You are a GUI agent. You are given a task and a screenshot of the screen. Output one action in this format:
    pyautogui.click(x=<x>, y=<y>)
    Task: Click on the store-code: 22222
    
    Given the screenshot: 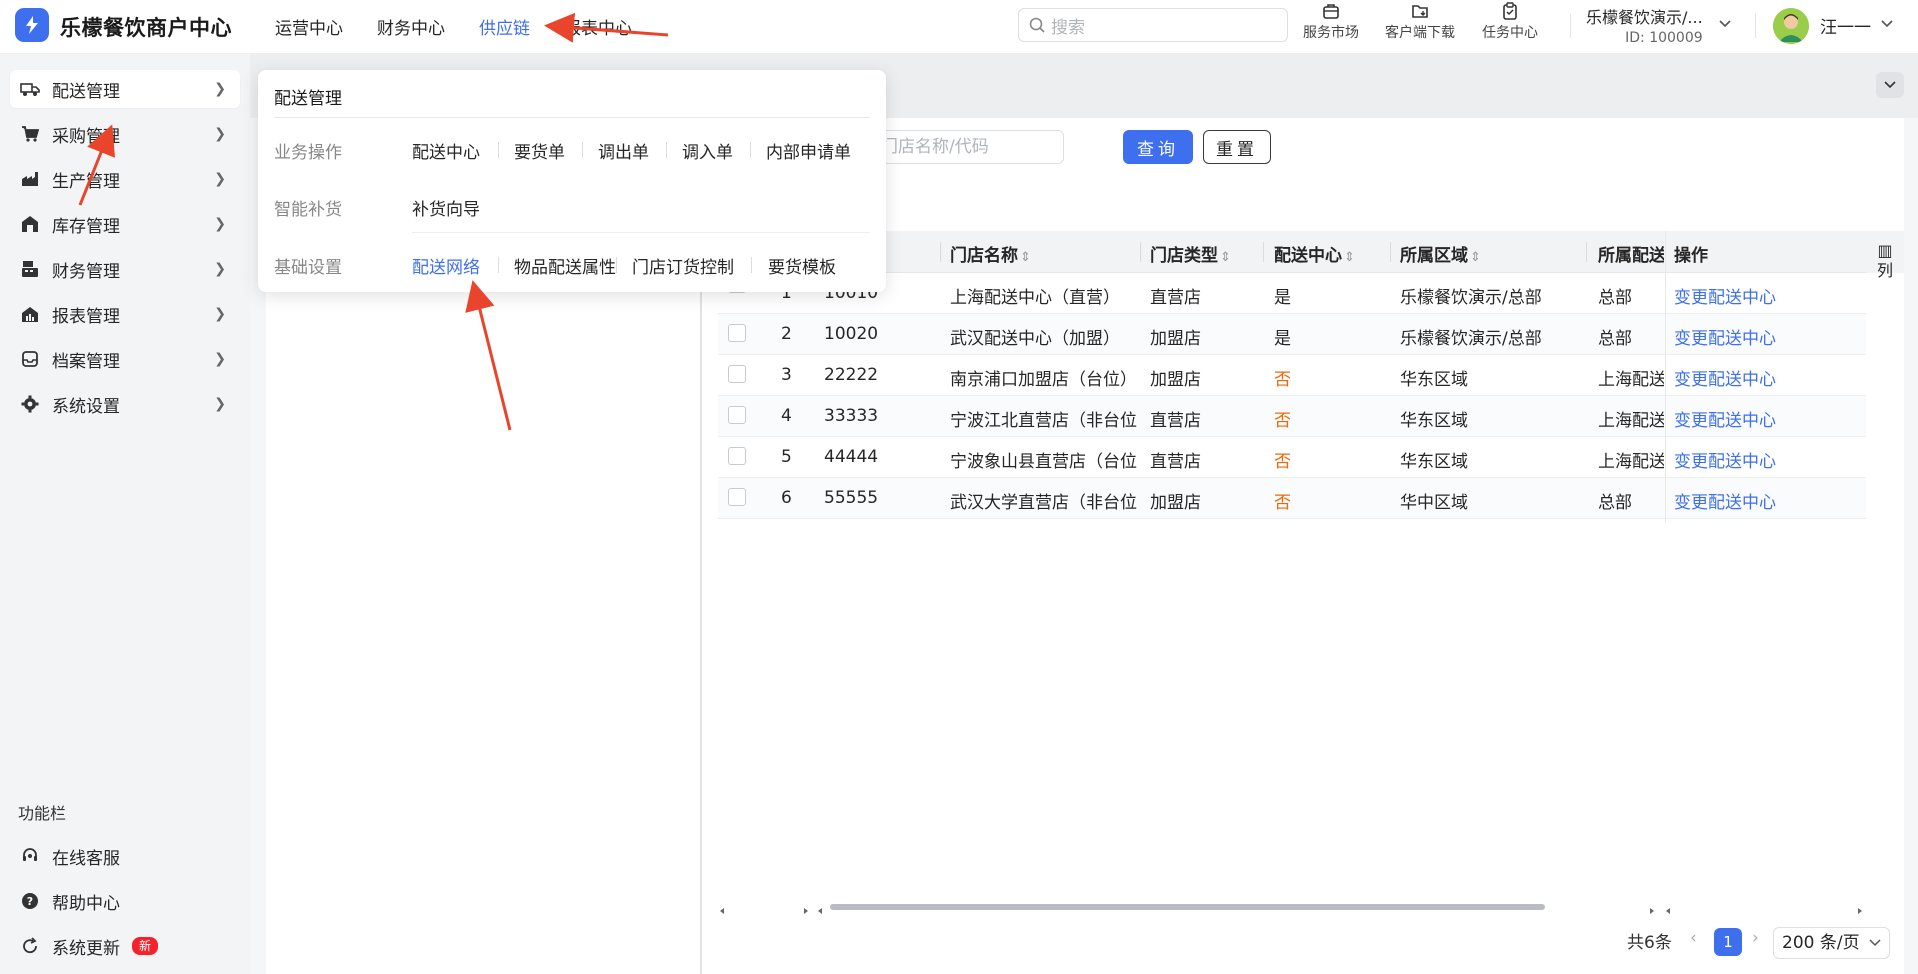 What is the action you would take?
    pyautogui.click(x=851, y=375)
    